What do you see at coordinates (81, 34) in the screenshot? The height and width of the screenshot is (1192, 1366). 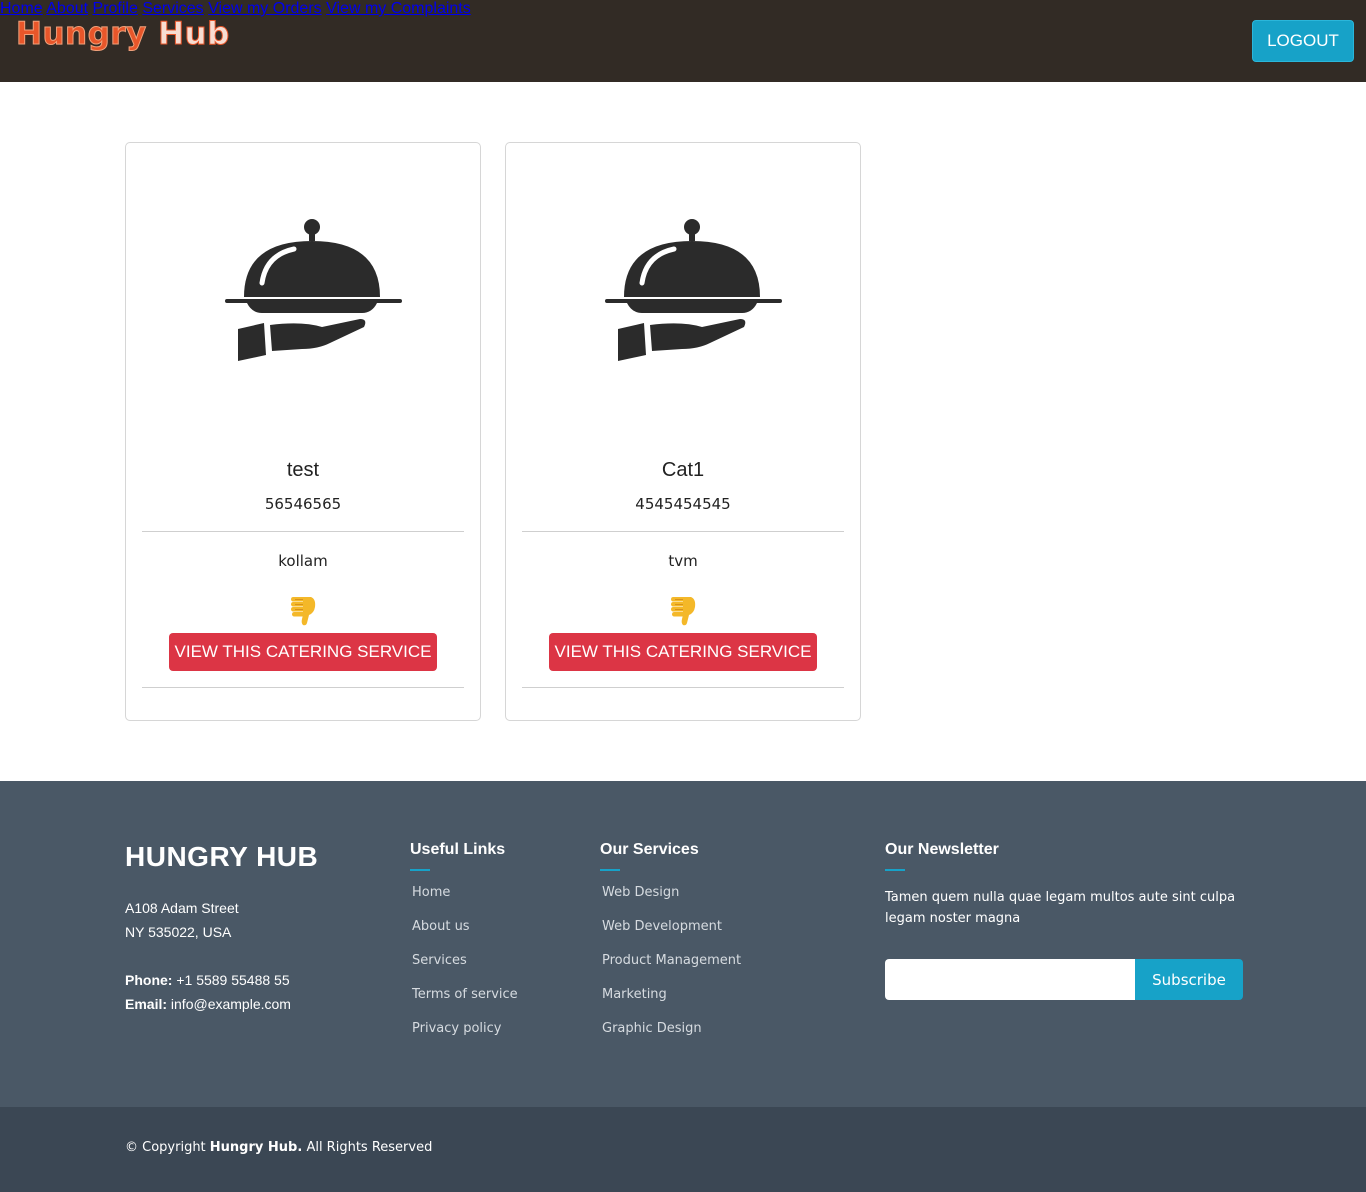 I see `brand-logo-word1: Hungry` at bounding box center [81, 34].